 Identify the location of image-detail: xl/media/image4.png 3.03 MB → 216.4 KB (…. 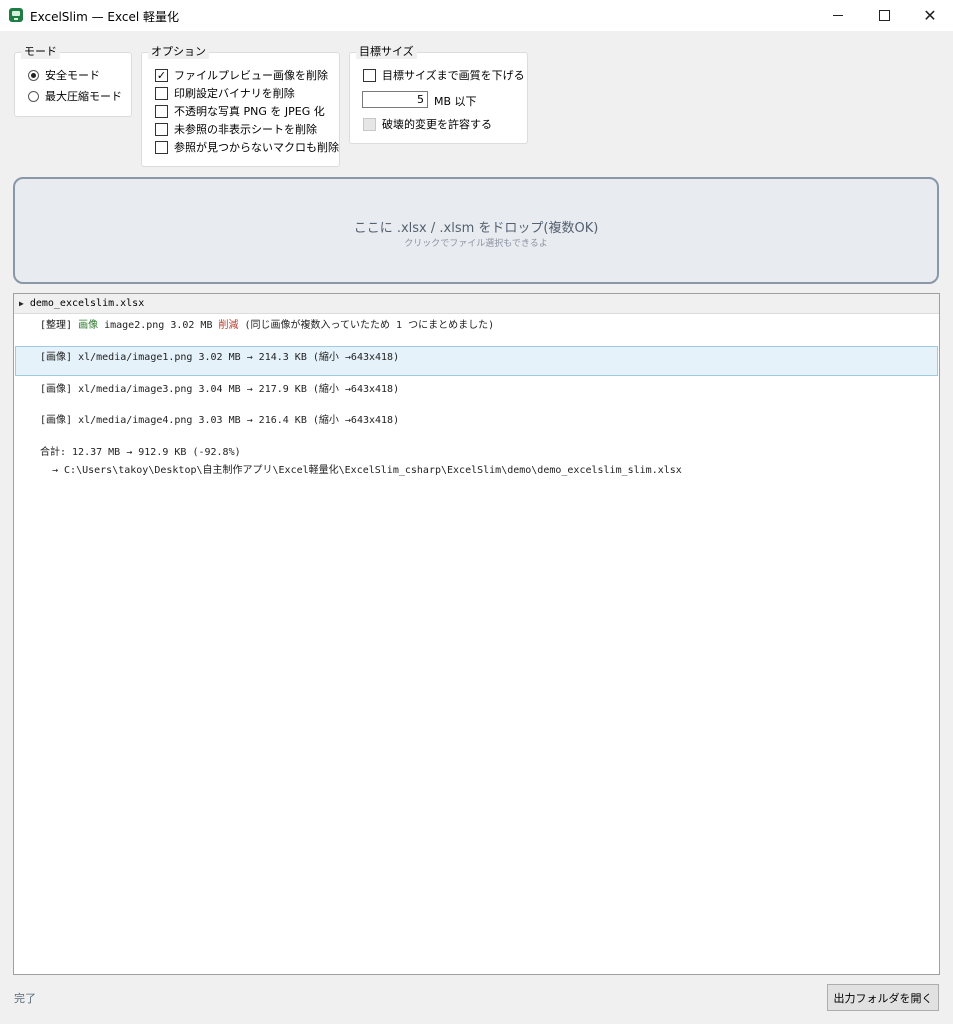
(236, 420).